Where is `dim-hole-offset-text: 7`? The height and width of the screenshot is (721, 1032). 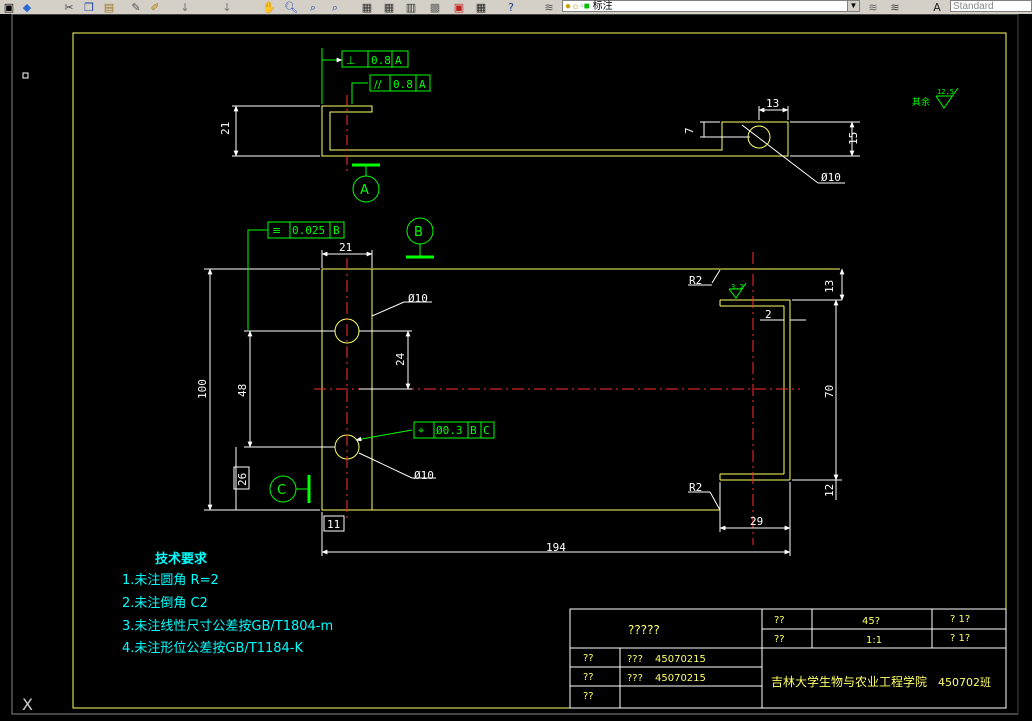 dim-hole-offset-text: 7 is located at coordinates (689, 130).